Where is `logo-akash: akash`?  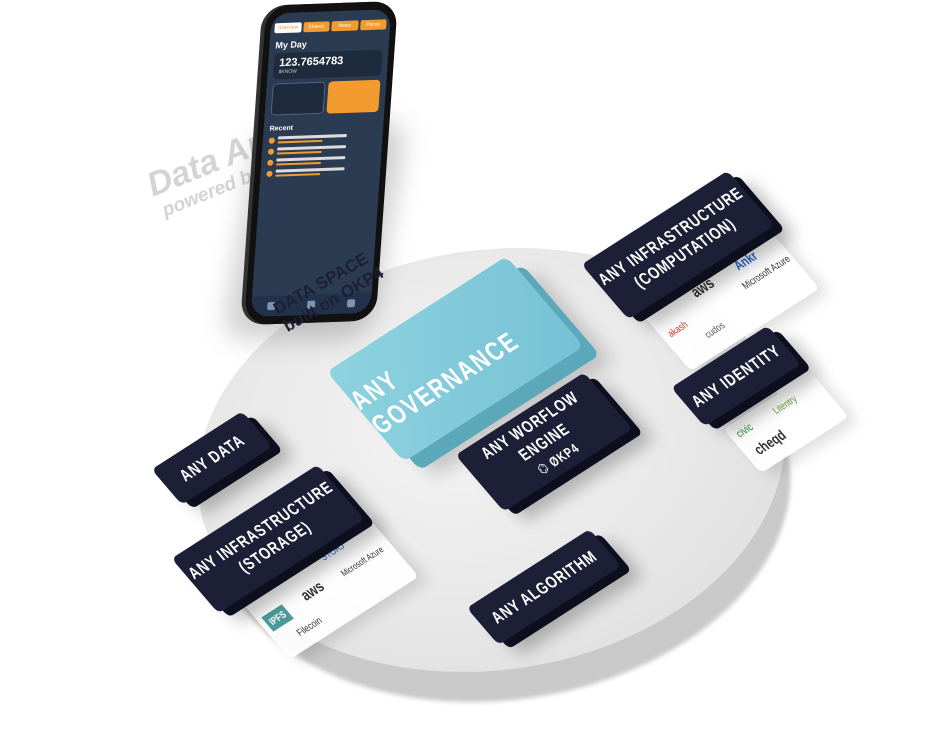
logo-akash: akash is located at coordinates (678, 329).